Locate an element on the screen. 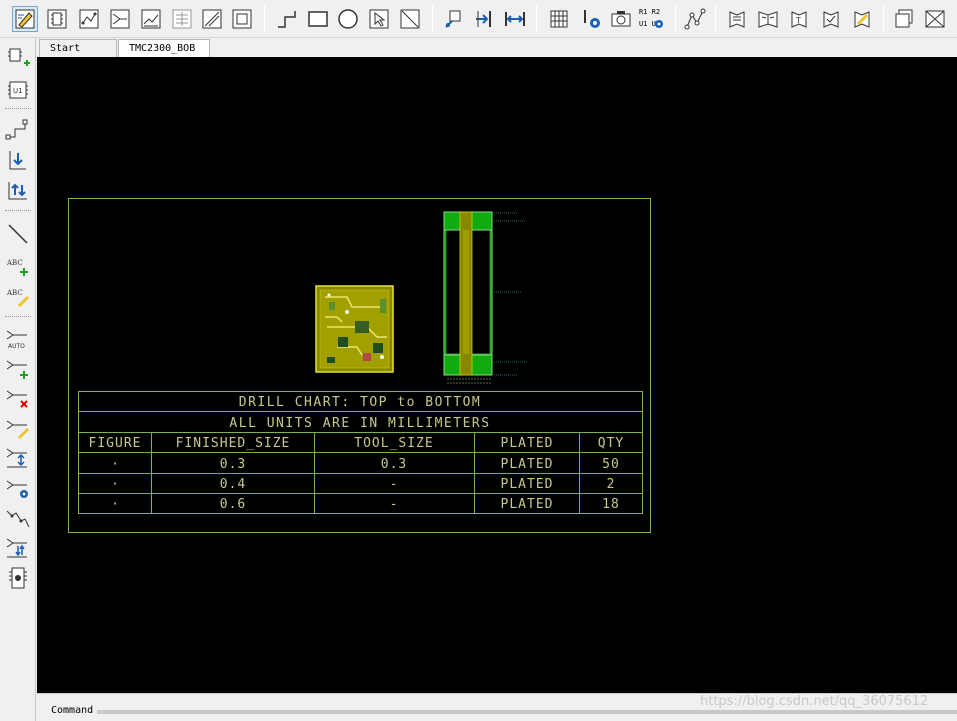 The height and width of the screenshot is (721, 957). swap-icon is located at coordinates (18, 190).